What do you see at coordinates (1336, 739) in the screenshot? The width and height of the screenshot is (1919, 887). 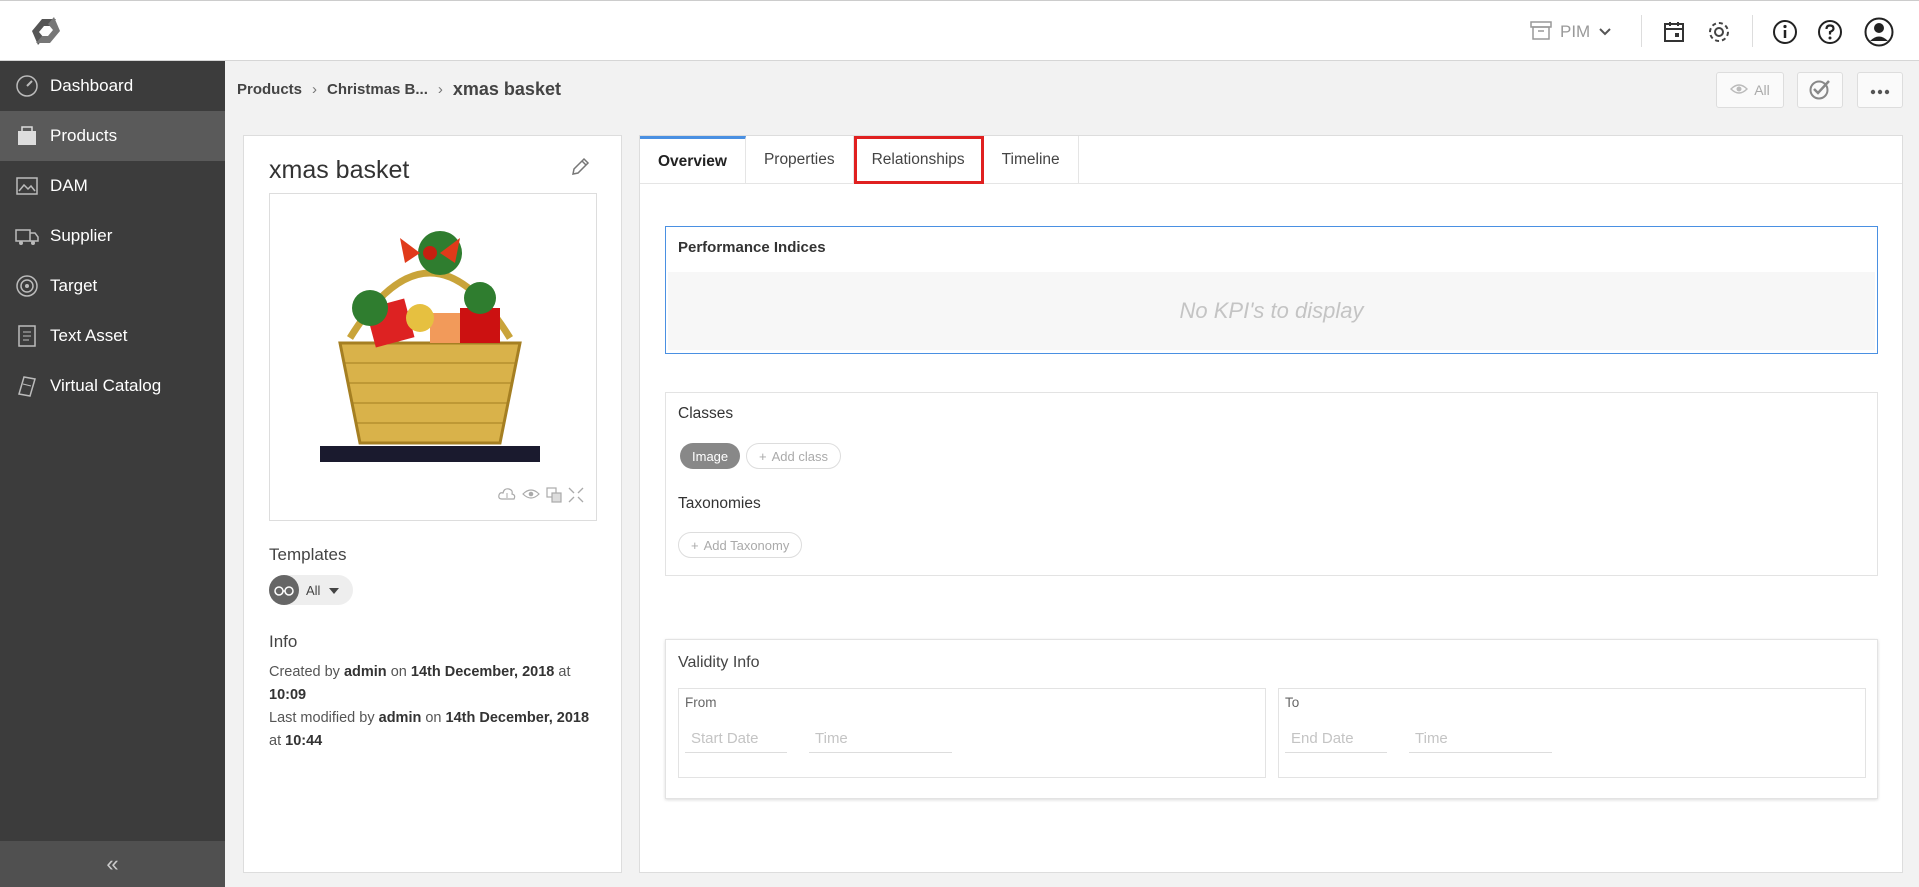 I see `end-date-input: End Date` at bounding box center [1336, 739].